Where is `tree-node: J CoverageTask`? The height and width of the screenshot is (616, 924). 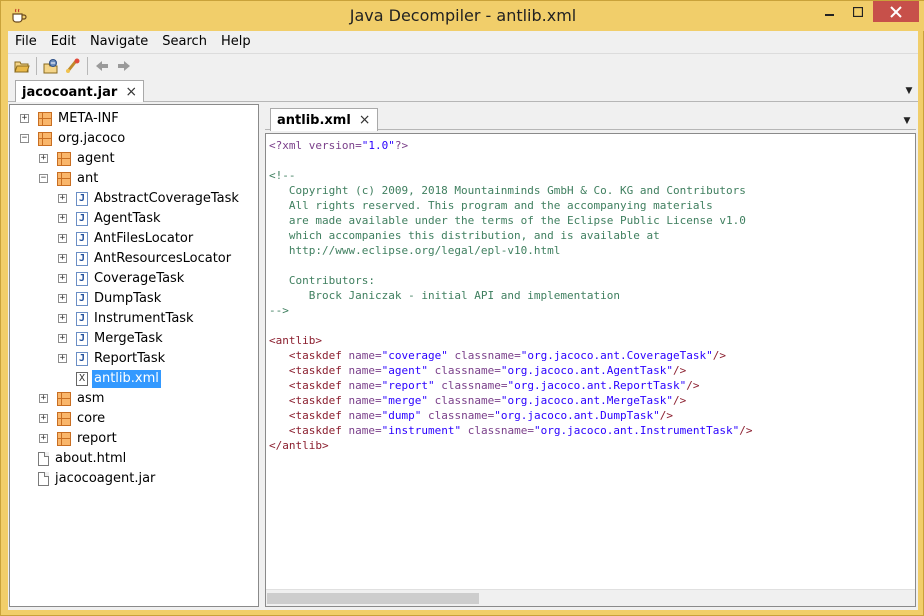
tree-node: J CoverageTask is located at coordinates (131, 279).